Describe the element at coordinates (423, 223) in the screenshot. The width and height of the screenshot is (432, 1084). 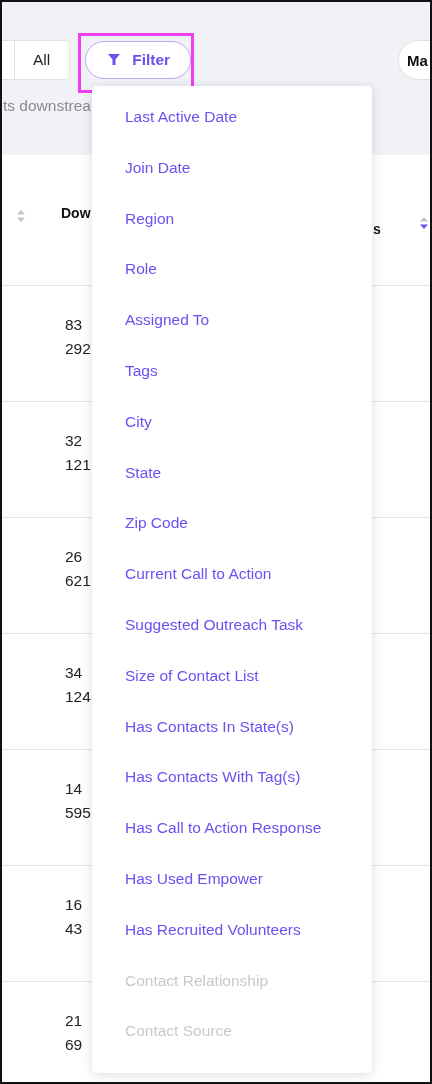
I see `sort-icon` at that location.